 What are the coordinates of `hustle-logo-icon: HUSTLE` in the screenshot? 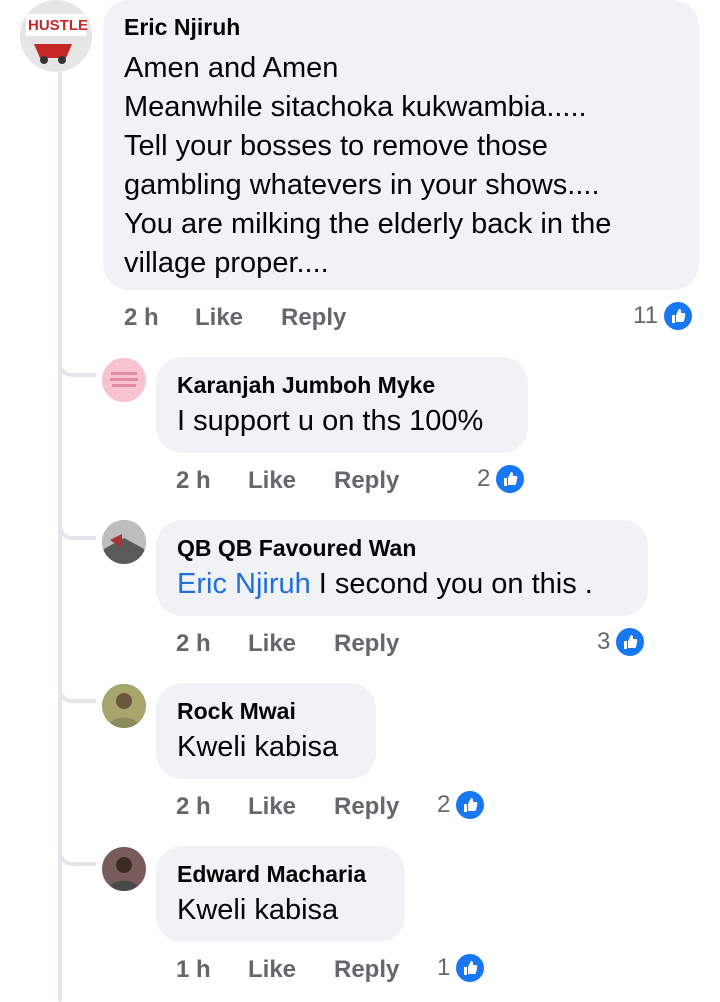 It's located at (56, 36).